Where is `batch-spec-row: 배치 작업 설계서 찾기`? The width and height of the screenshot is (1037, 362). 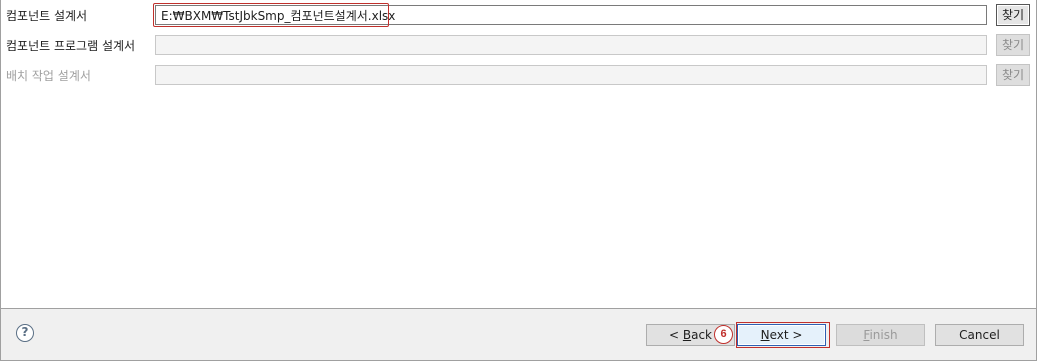 batch-spec-row: 배치 작업 설계서 찾기 is located at coordinates (518, 75).